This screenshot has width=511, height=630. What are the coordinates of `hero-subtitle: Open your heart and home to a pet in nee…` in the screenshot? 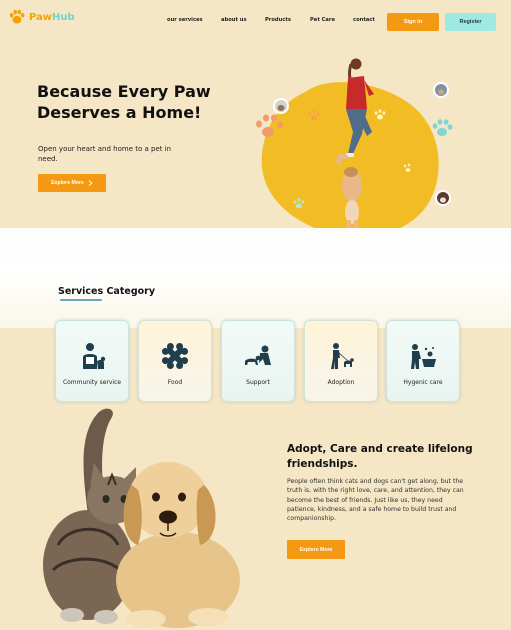 It's located at (105, 154).